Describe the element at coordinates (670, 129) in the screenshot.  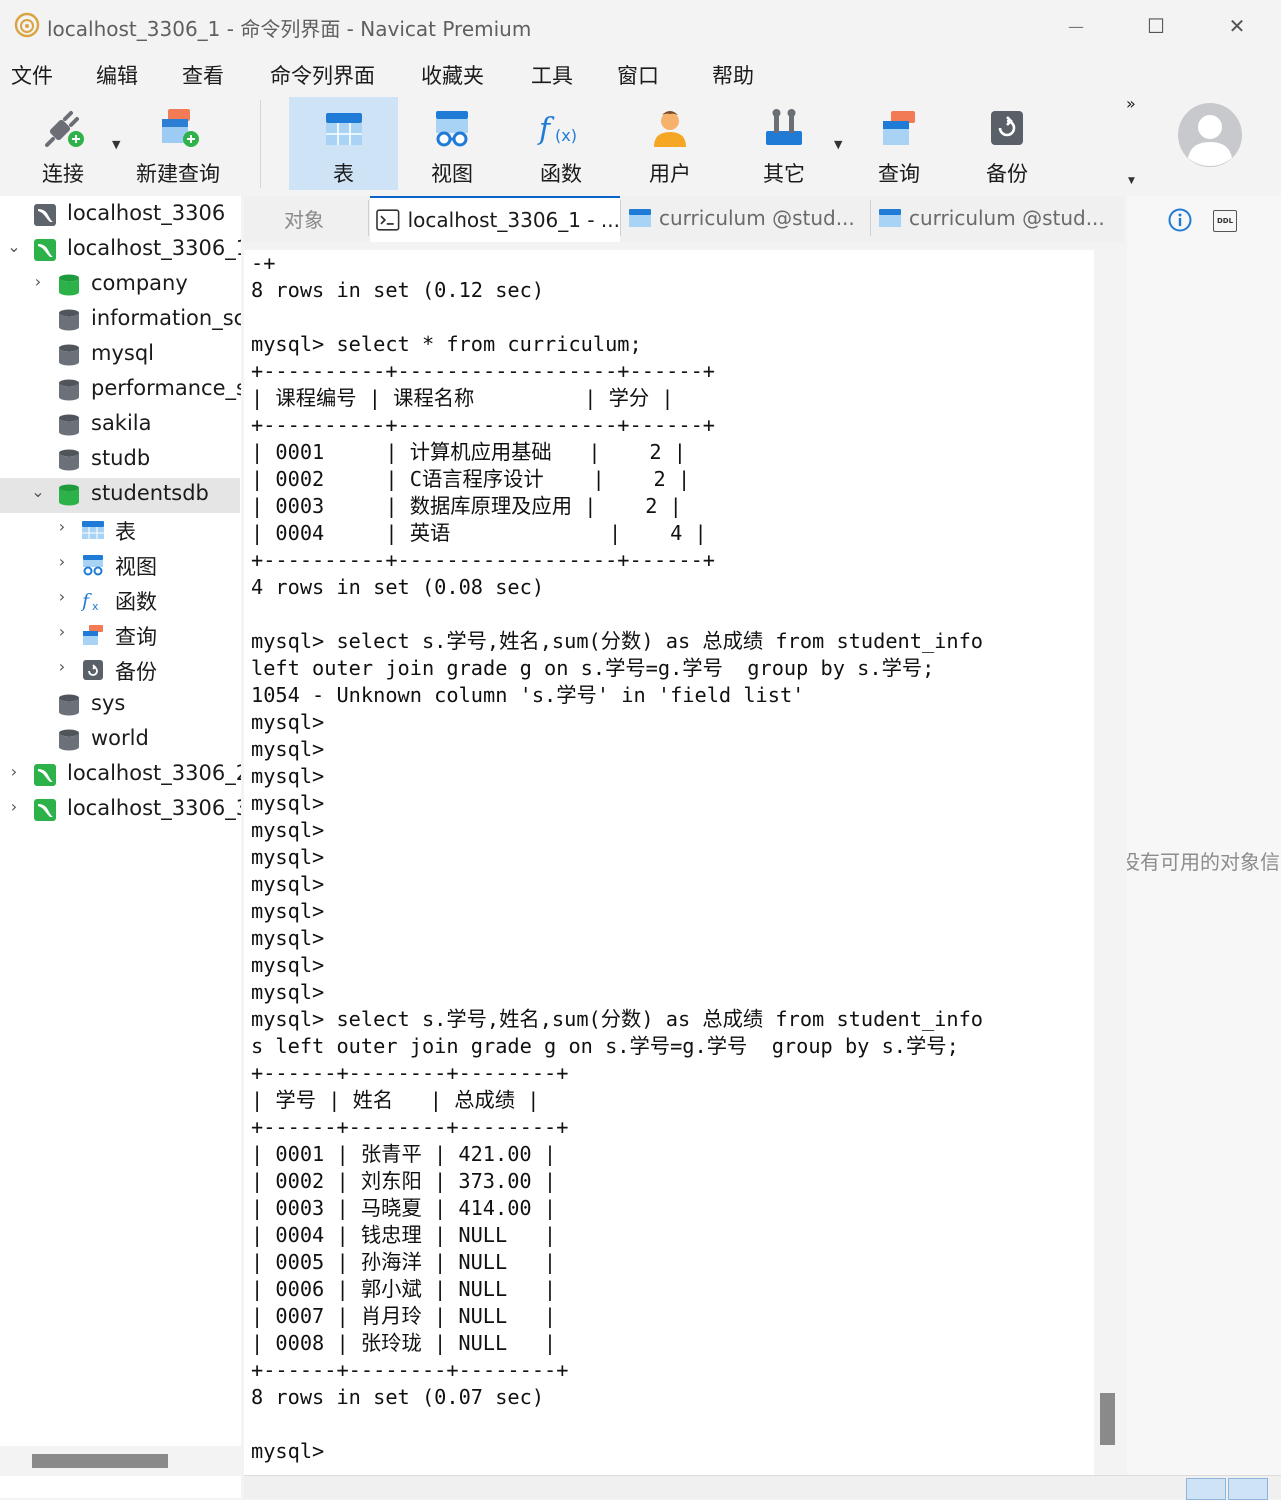
I see `user-icon` at that location.